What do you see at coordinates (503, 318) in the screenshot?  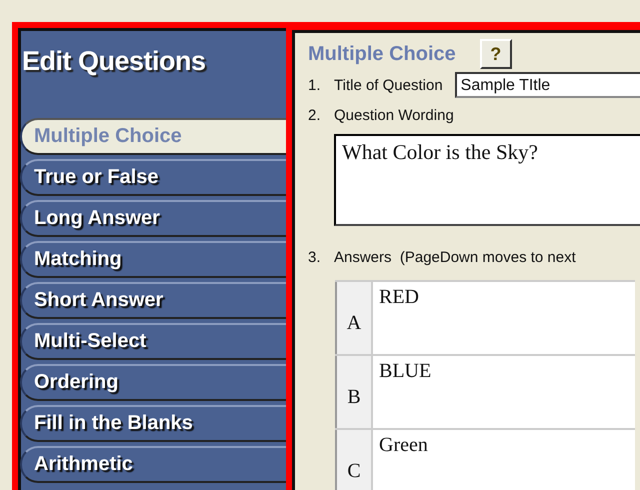 I see `answer-field: RED` at bounding box center [503, 318].